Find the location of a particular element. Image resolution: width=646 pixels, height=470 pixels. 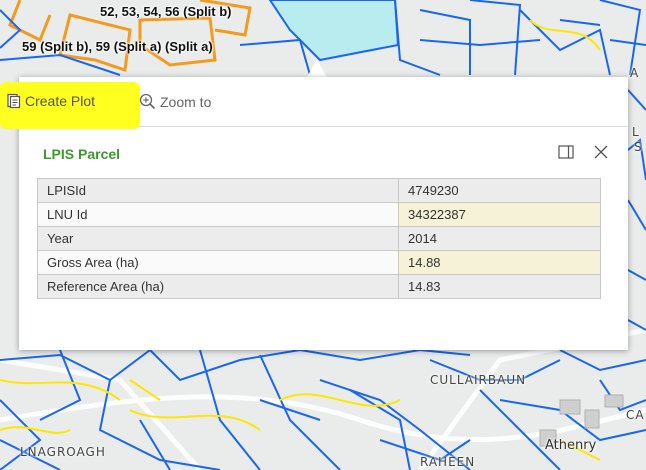

zoom-in-icon is located at coordinates (147, 101).